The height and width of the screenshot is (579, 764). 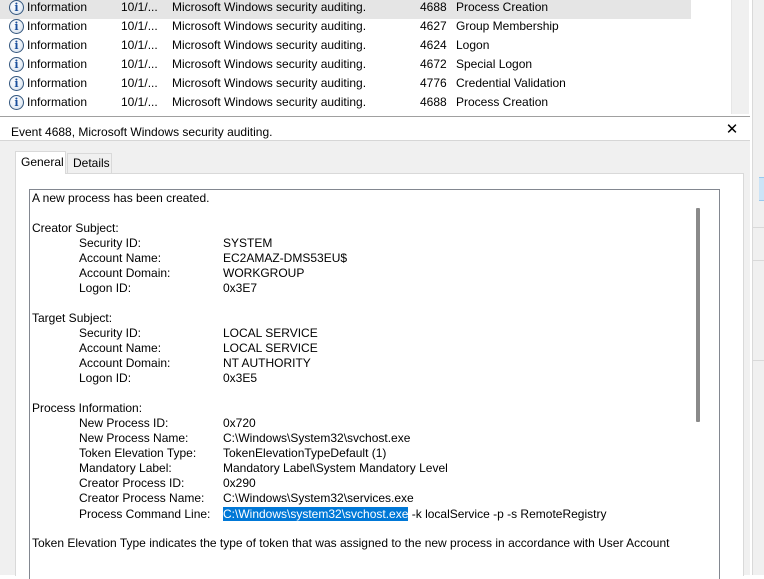 What do you see at coordinates (433, 45) in the screenshot?
I see `event-id-cell: 4624` at bounding box center [433, 45].